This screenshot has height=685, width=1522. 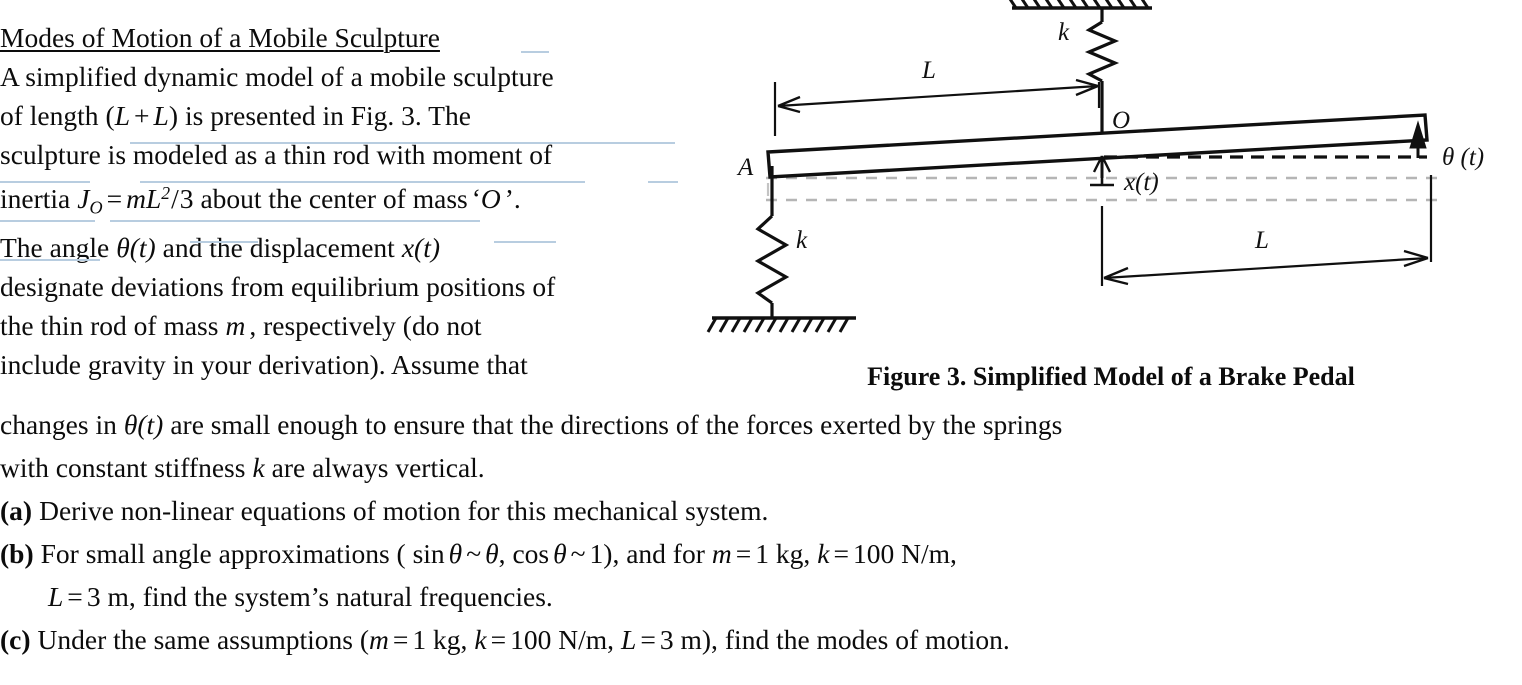 I want to click on item-marker-b: (b), so click(x=17, y=553).